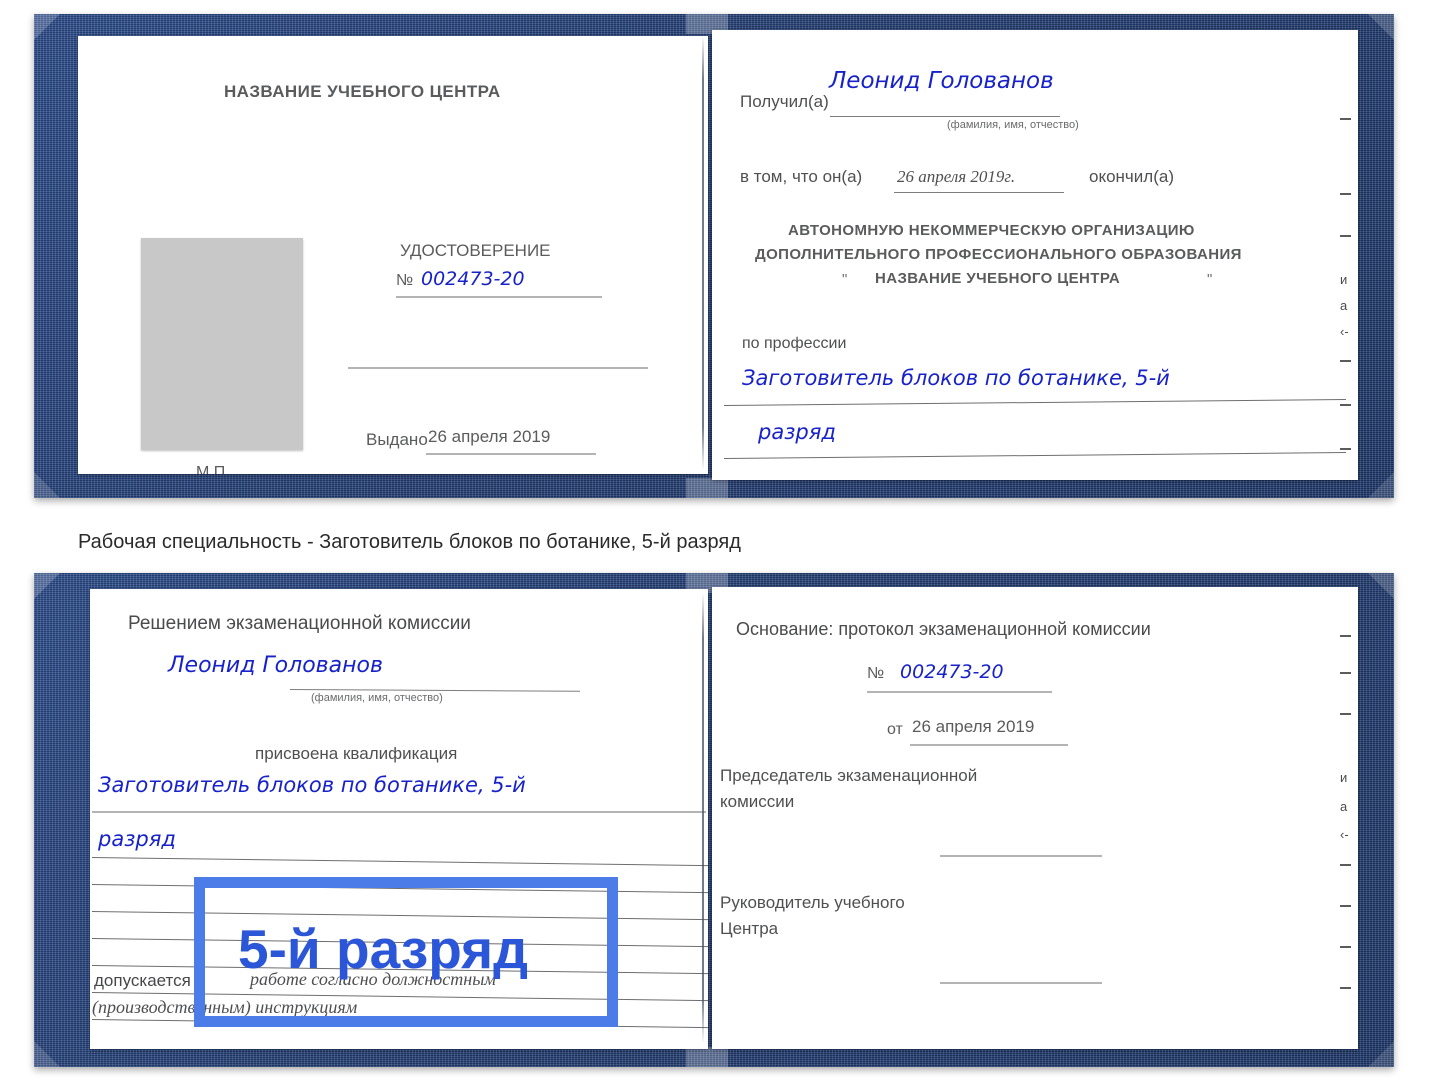 Image resolution: width=1448 pixels, height=1085 pixels. Describe the element at coordinates (991, 230) in the screenshot. I see `org-line-1: АВТОНОМНУЮ НЕКОММЕРЧЕСКУЮ ОРГАНИЗАЦИЮ` at that location.